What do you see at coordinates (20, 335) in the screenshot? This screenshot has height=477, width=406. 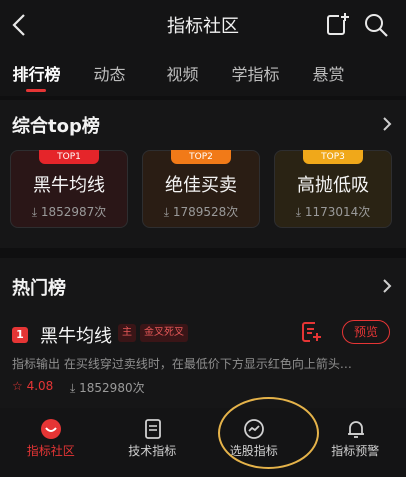 I see `rank-number: 1` at bounding box center [20, 335].